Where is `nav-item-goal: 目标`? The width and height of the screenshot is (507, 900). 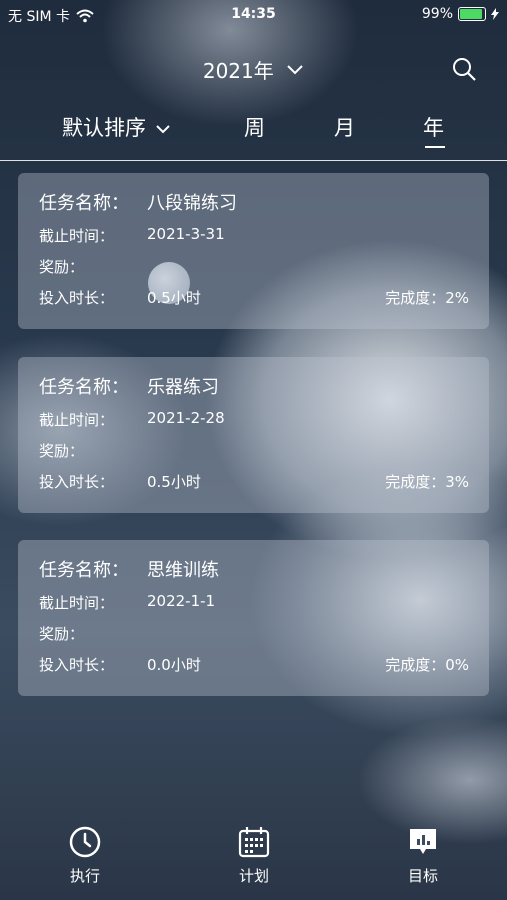 nav-item-goal: 目标 is located at coordinates (423, 855).